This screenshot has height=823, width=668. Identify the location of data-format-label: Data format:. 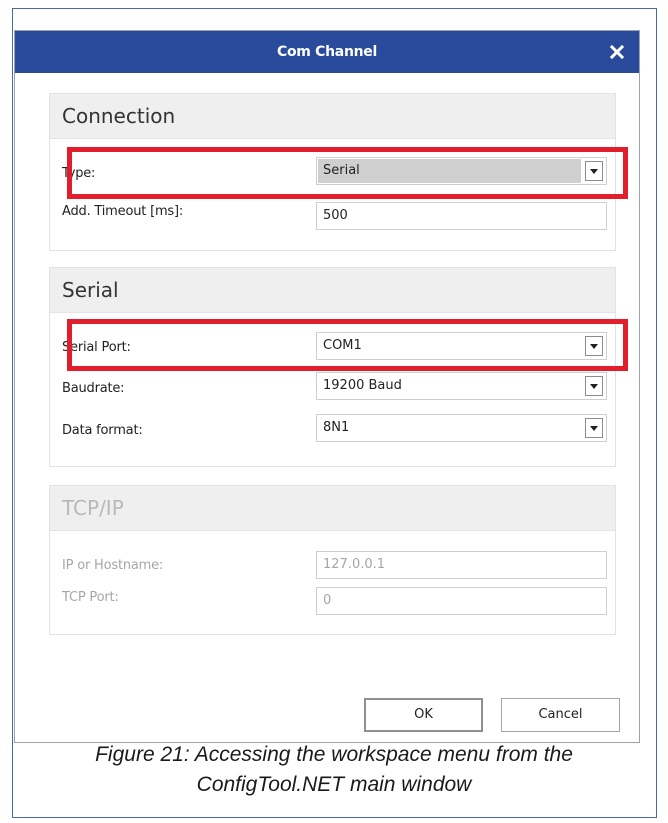
(102, 430).